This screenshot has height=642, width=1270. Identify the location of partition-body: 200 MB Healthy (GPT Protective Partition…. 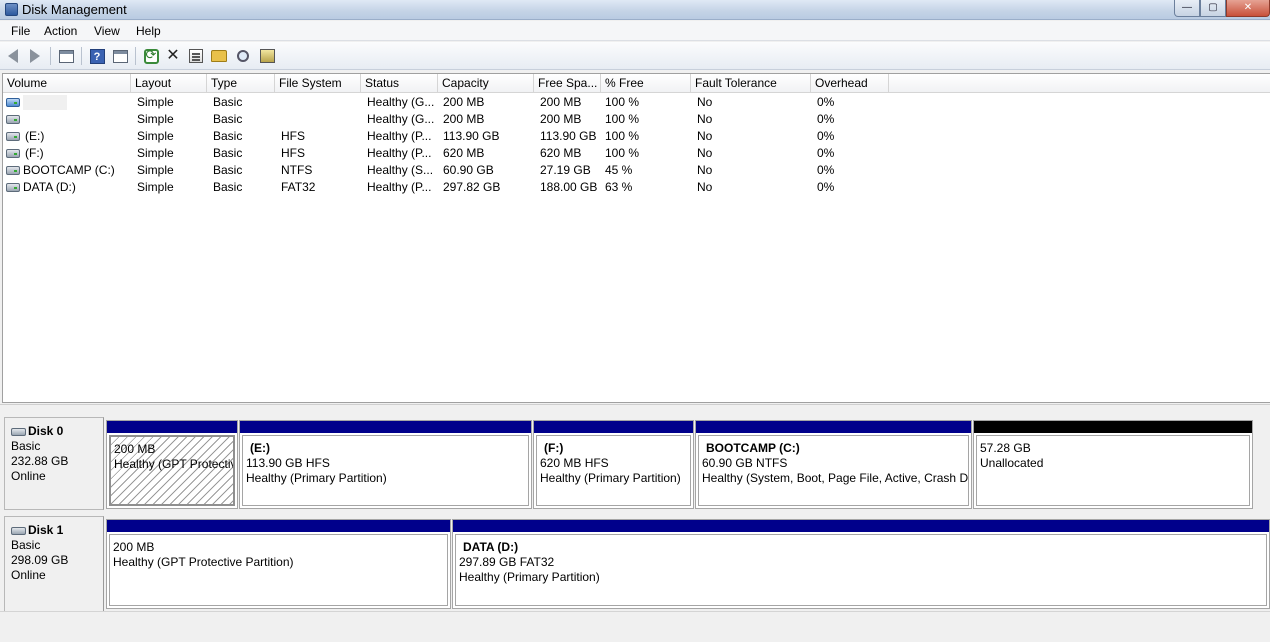
(278, 570).